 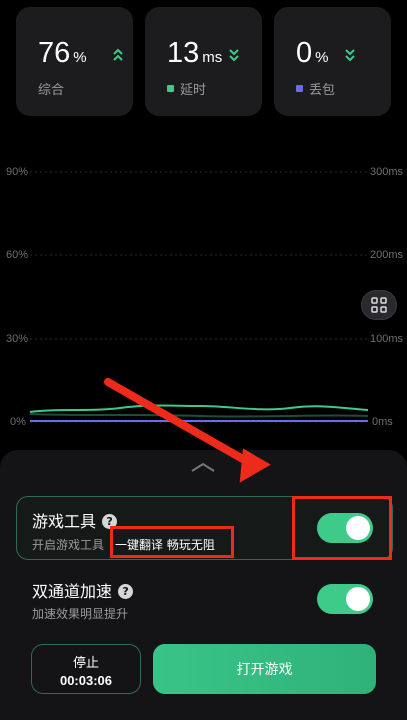 What do you see at coordinates (358, 599) in the screenshot?
I see `toggle-knob` at bounding box center [358, 599].